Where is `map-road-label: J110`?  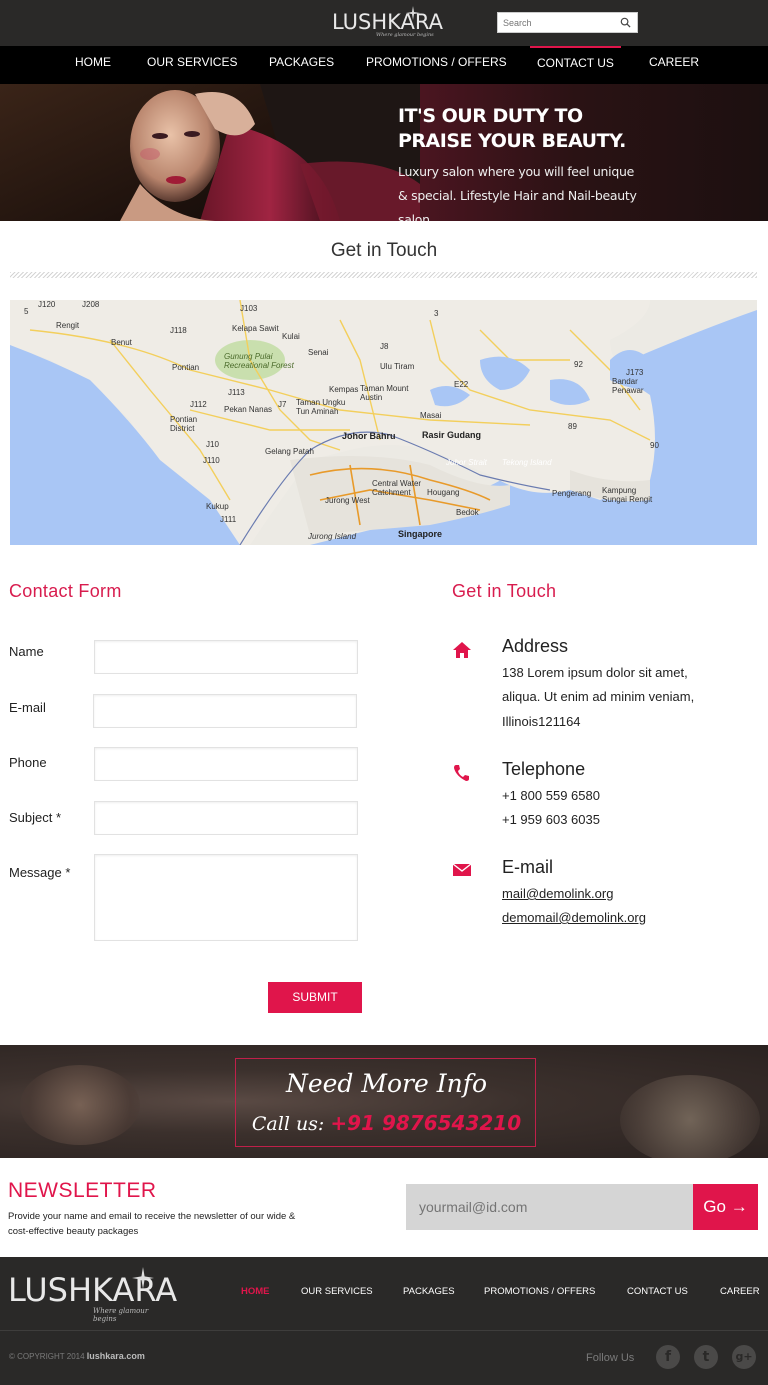
map-road-label: J110 is located at coordinates (211, 460).